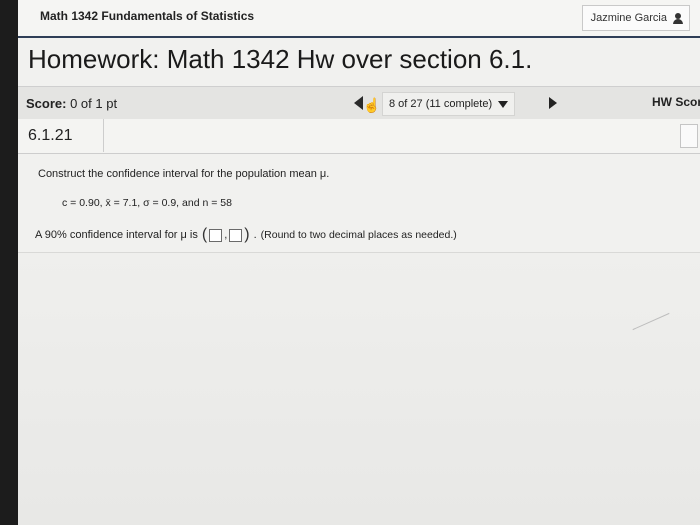  I want to click on score-value: 0 of 1 pt, so click(94, 103).